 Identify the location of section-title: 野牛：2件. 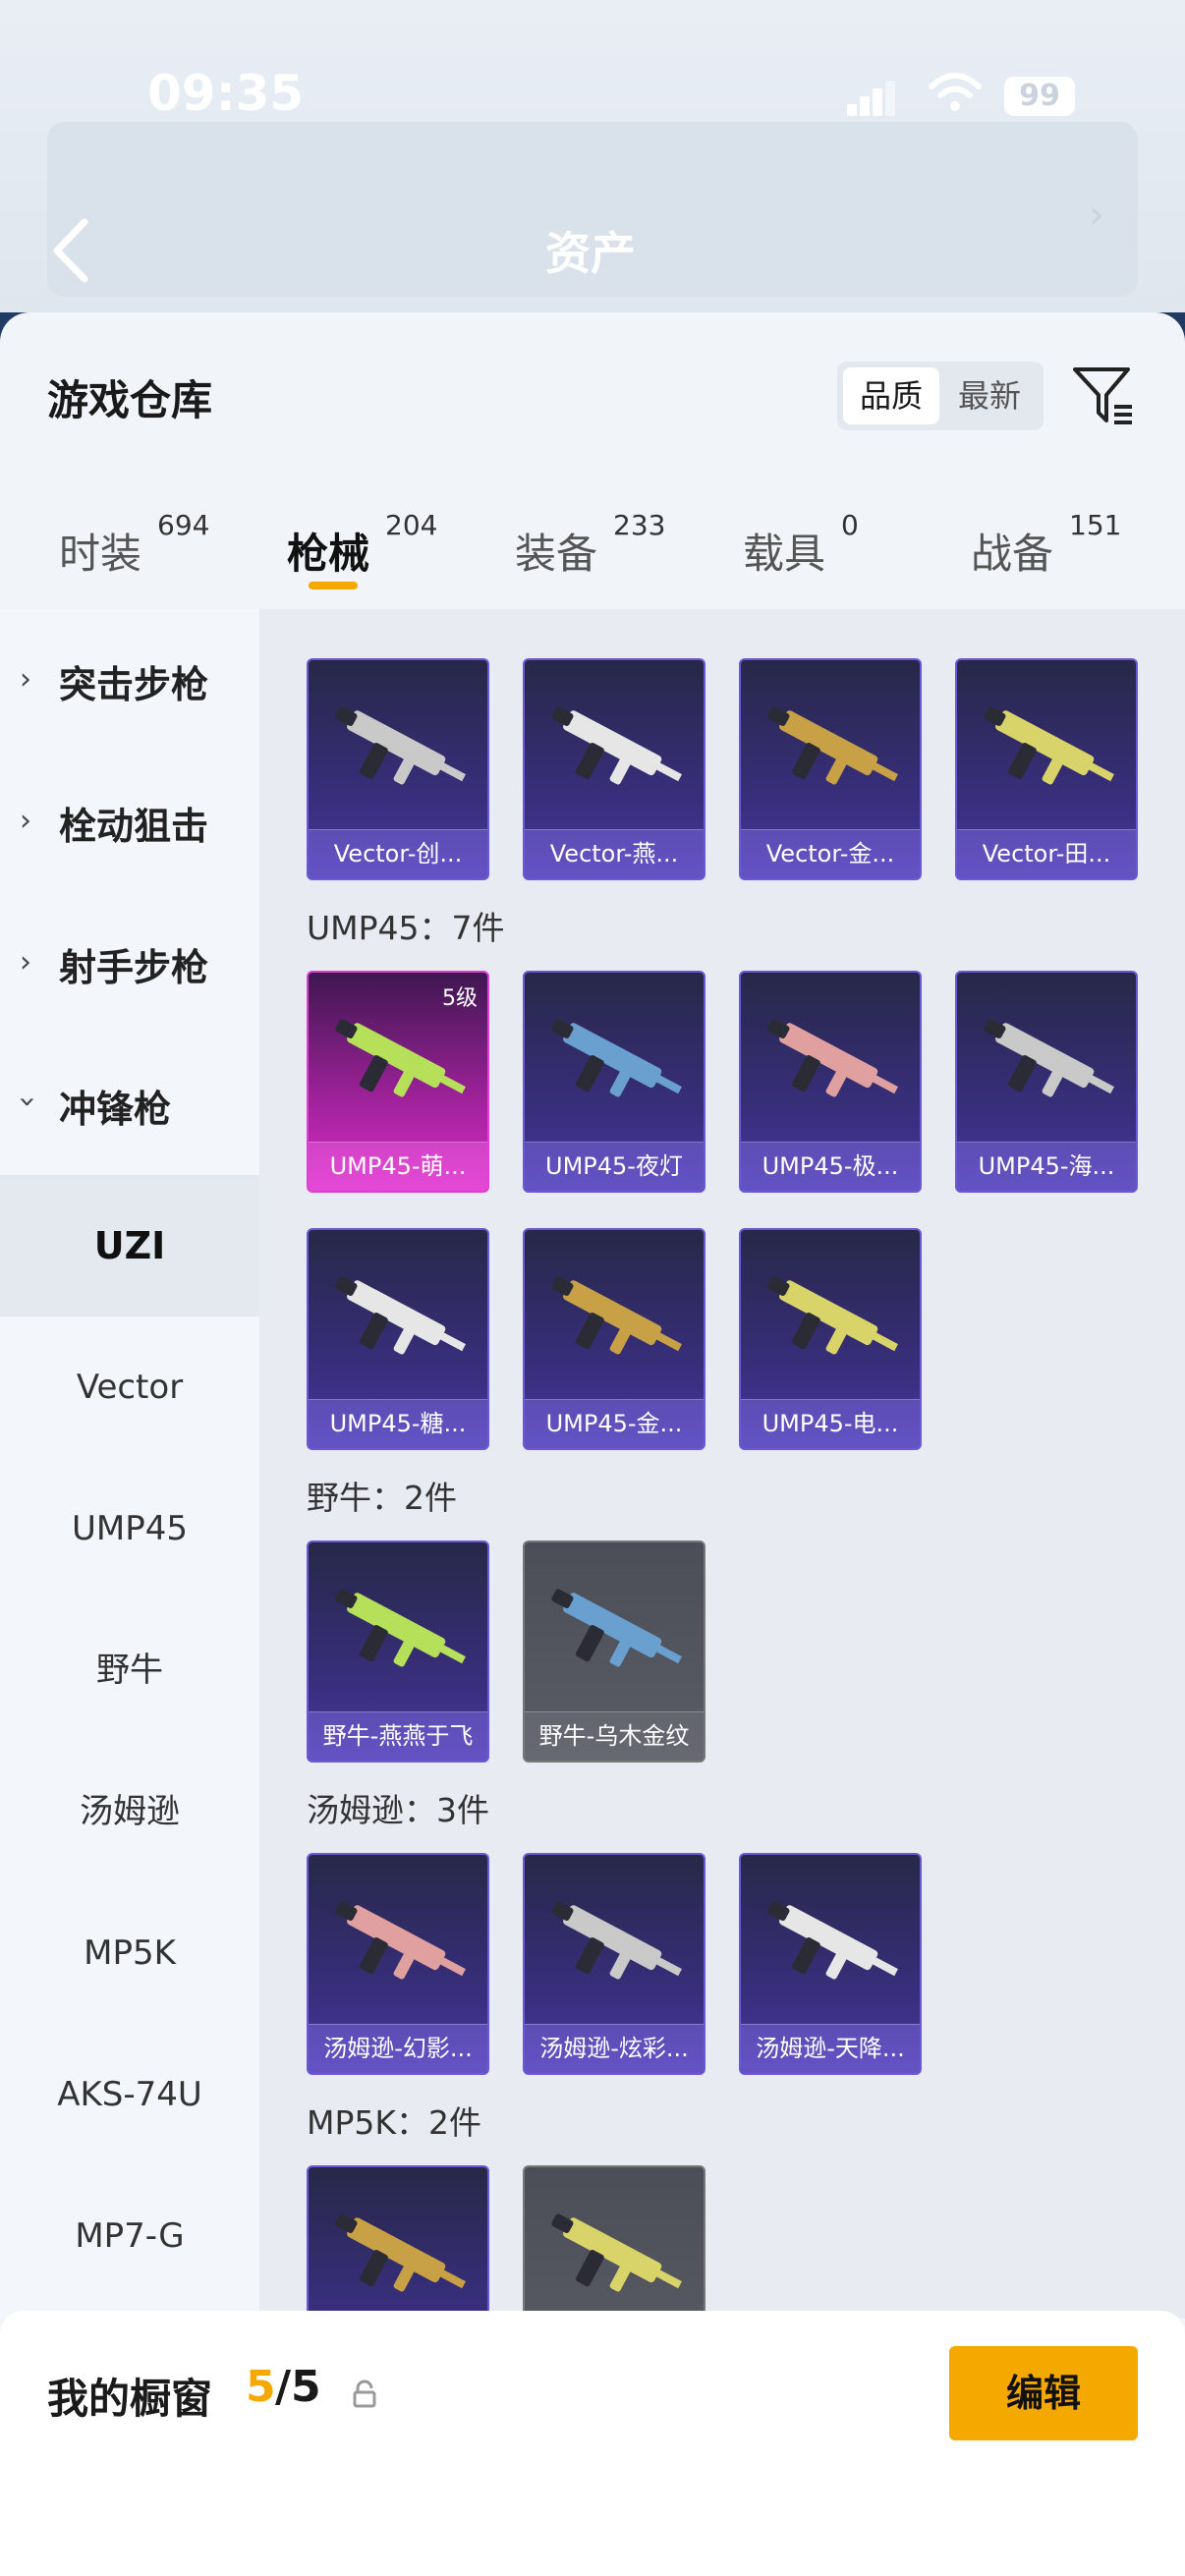
(382, 1498).